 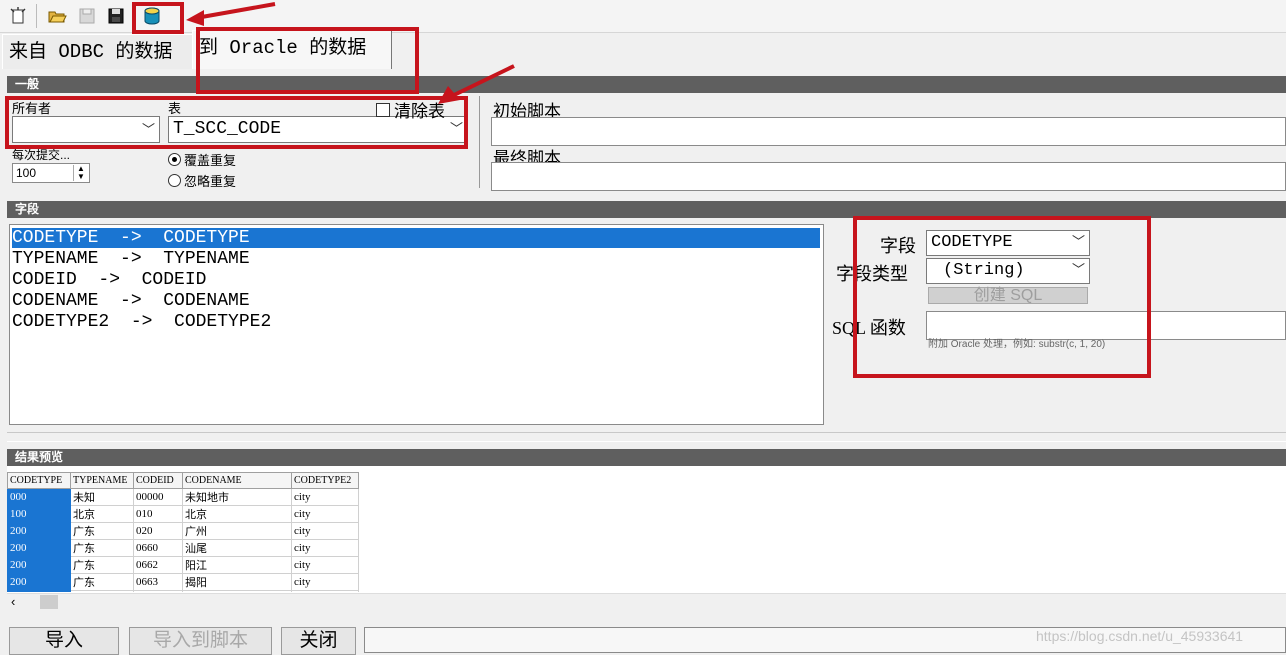 I want to click on table-cell: 茂名, so click(x=237, y=591).